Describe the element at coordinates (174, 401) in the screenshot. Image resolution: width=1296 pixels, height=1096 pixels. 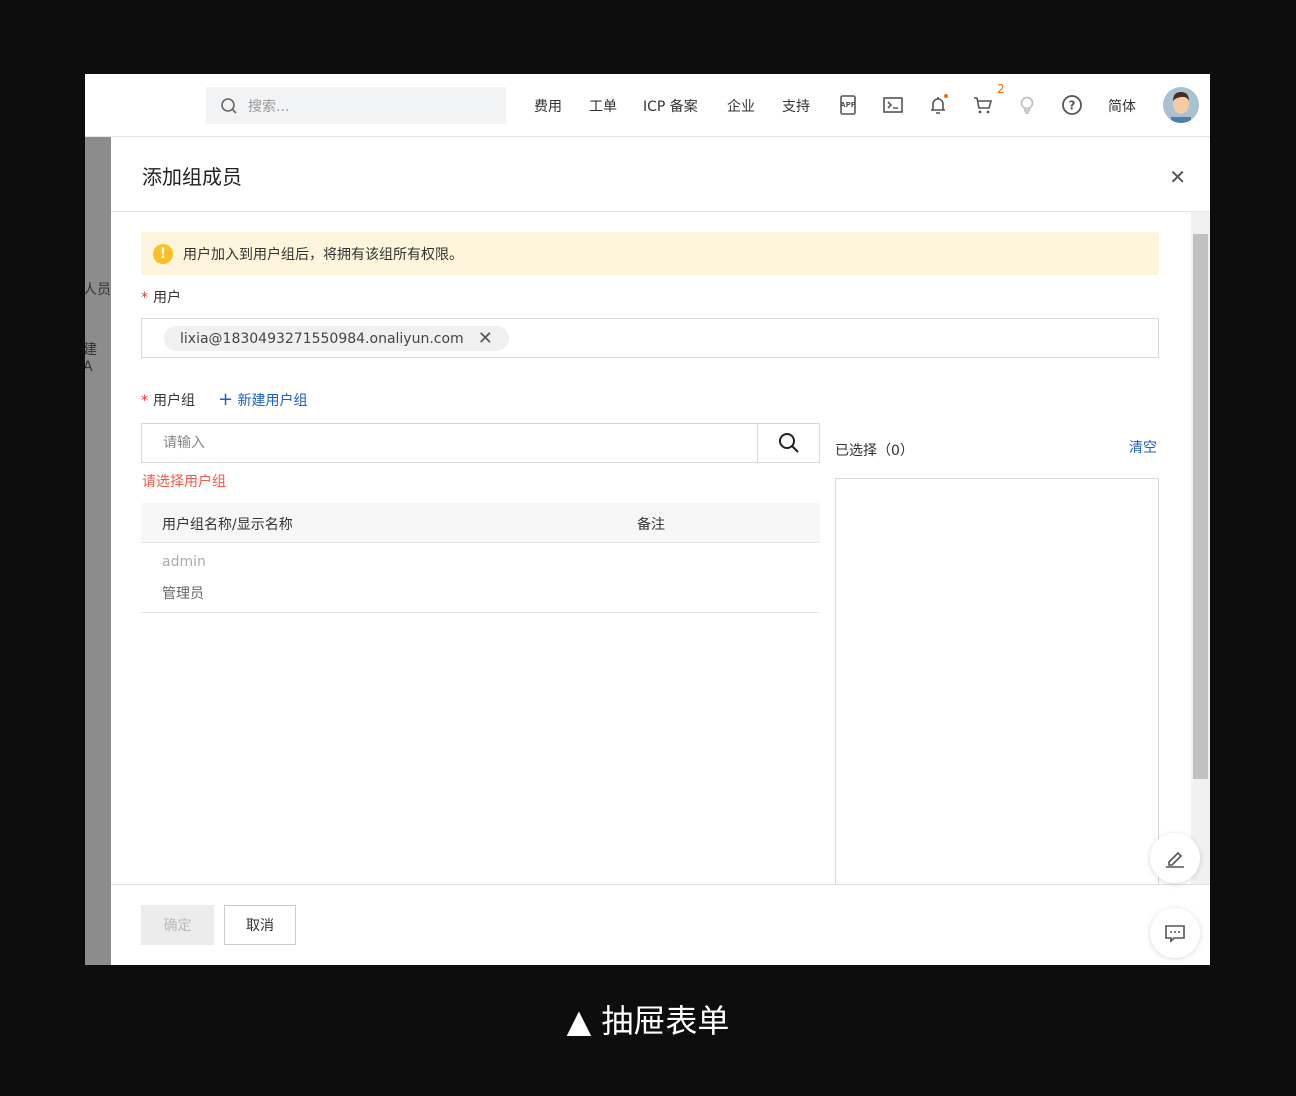
I see `group-label-text: 用户组` at that location.